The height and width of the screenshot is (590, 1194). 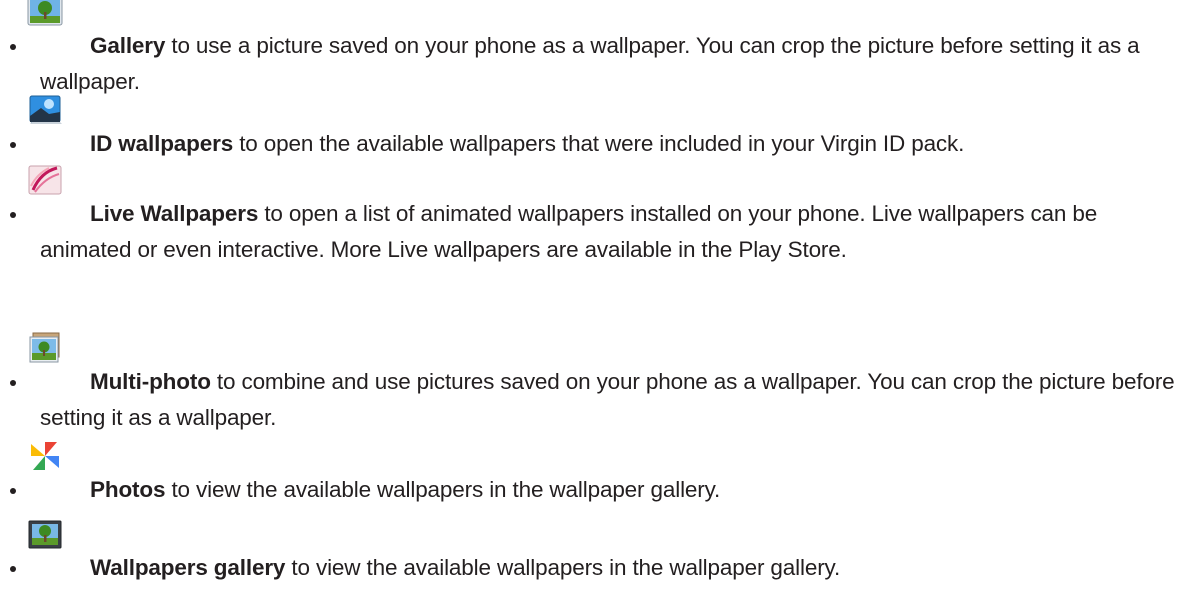 I want to click on item-term: Multi-photo, so click(x=150, y=381).